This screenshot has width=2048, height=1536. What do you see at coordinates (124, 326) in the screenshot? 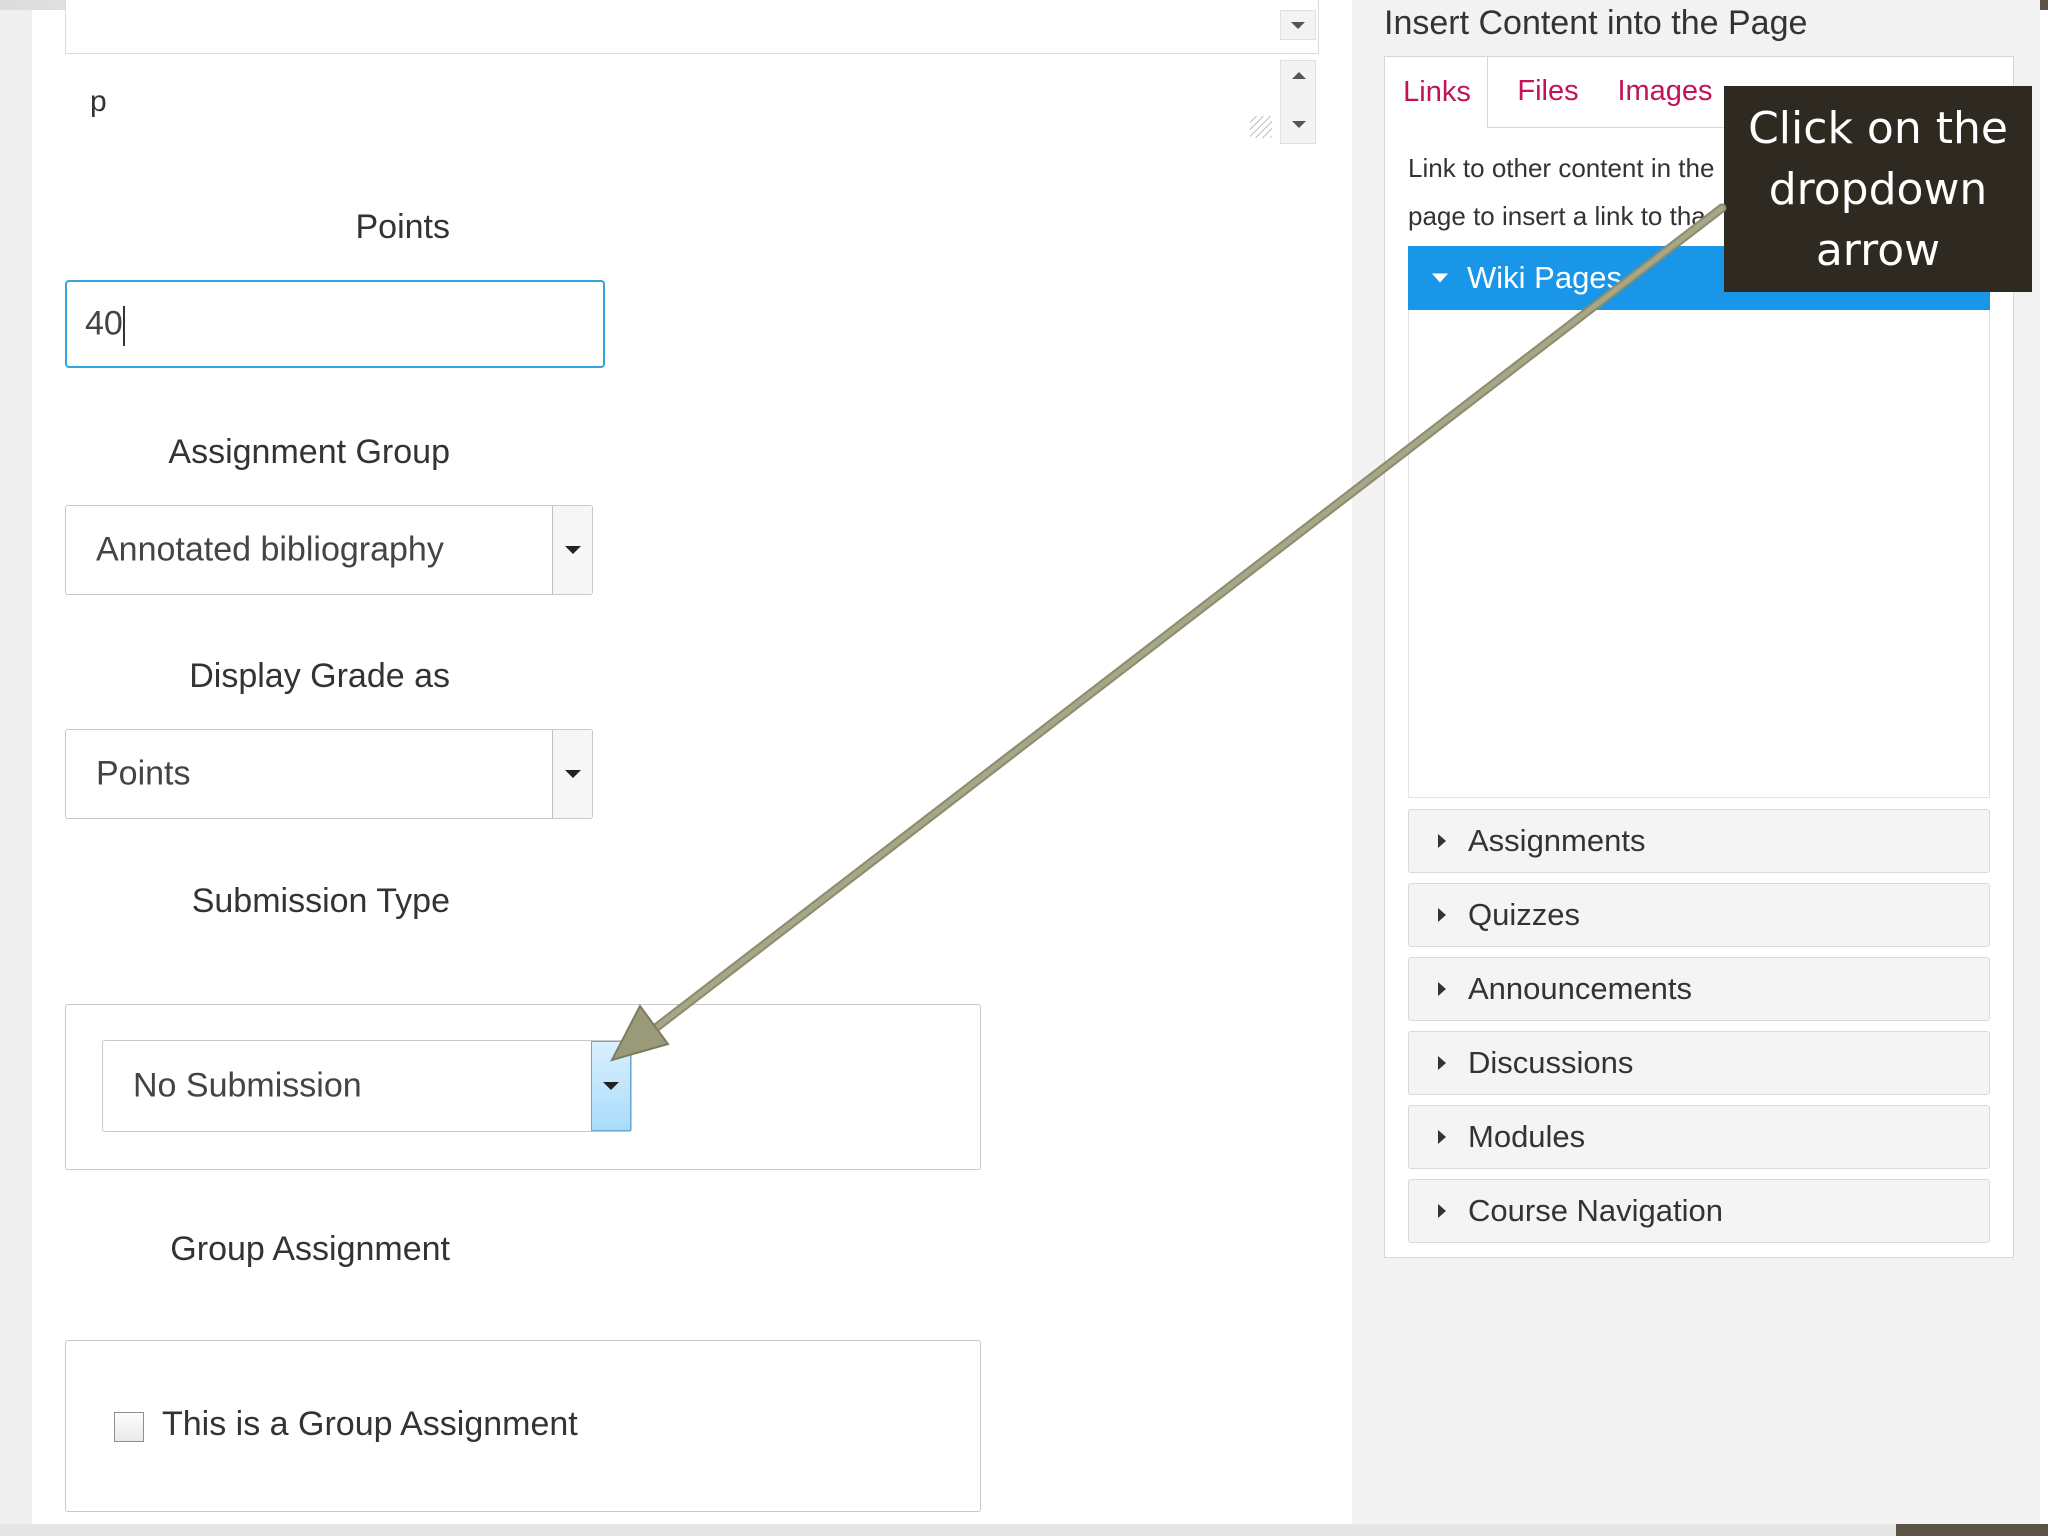
I see `text-caret` at bounding box center [124, 326].